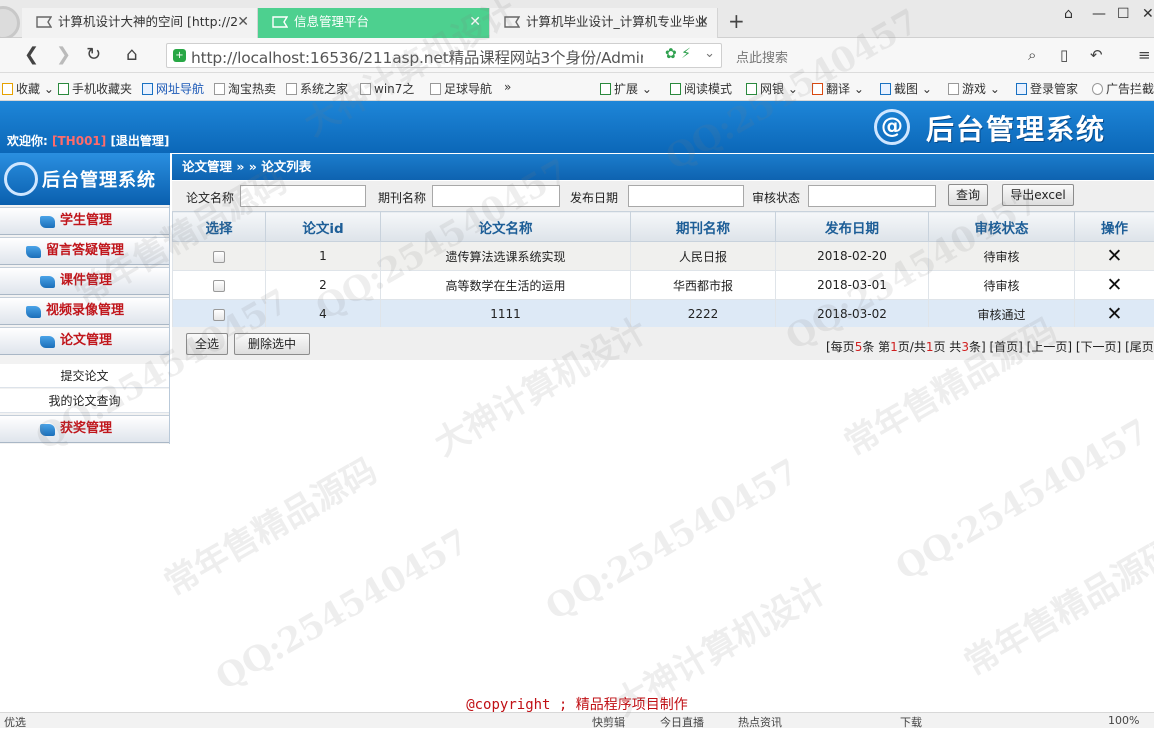 The width and height of the screenshot is (1154, 730). Describe the element at coordinates (374, 23) in the screenshot. I see `tab-info-platform: 信息管理平台 ✕` at that location.